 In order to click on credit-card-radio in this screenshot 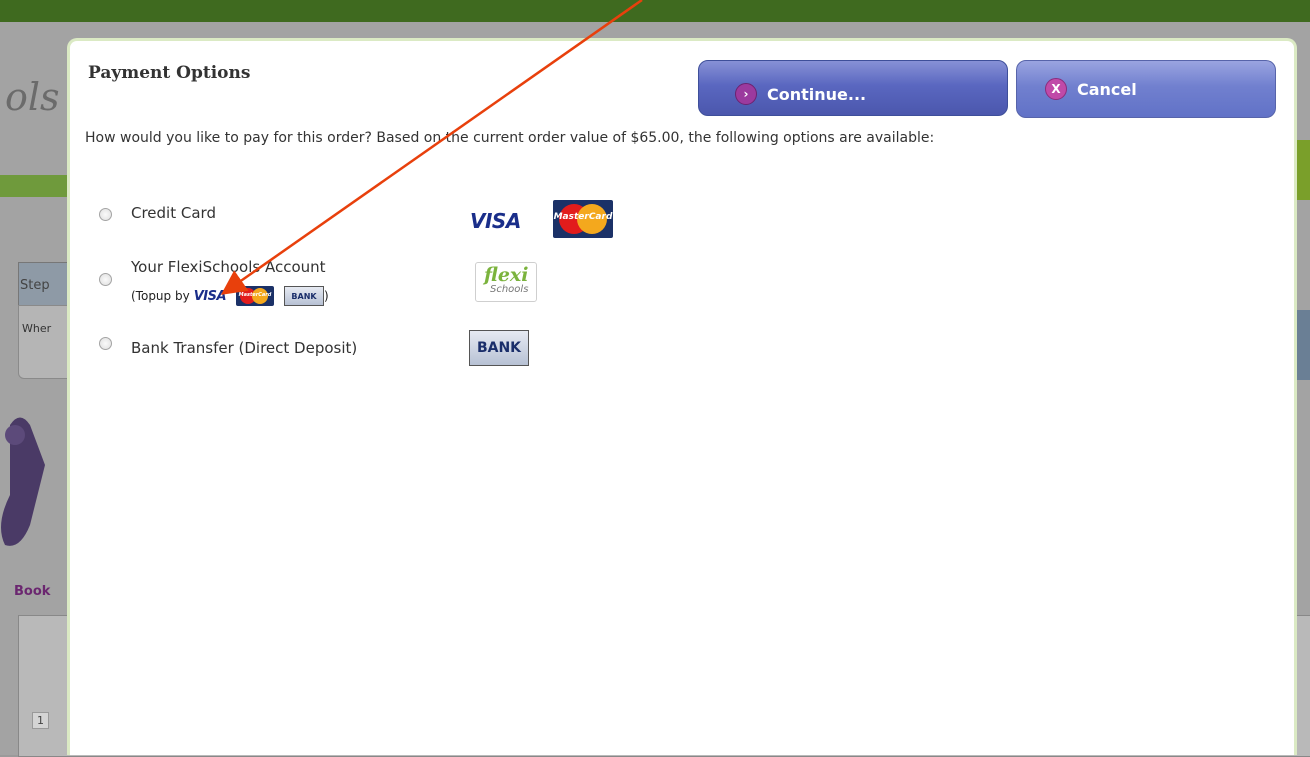, I will do `click(105, 214)`.